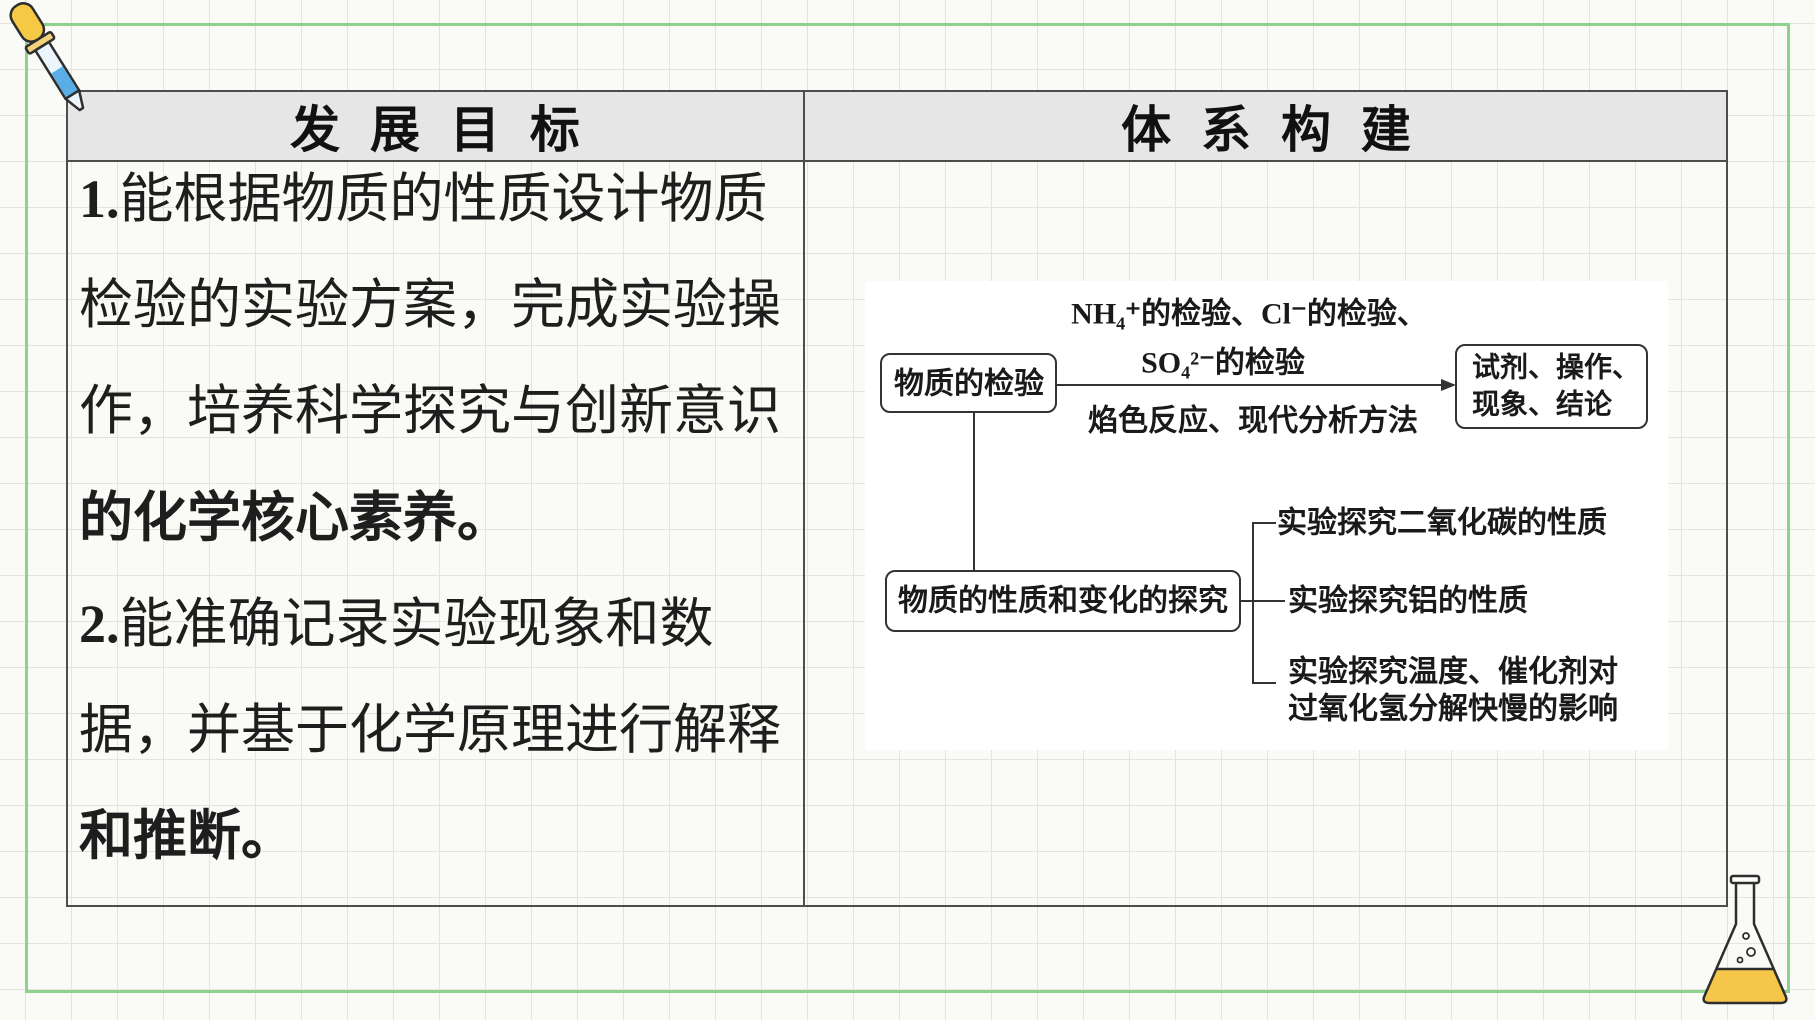 This screenshot has width=1815, height=1020. Describe the element at coordinates (1408, 601) in the screenshot. I see `experiment-aluminum: 实验探究铝的性质` at that location.